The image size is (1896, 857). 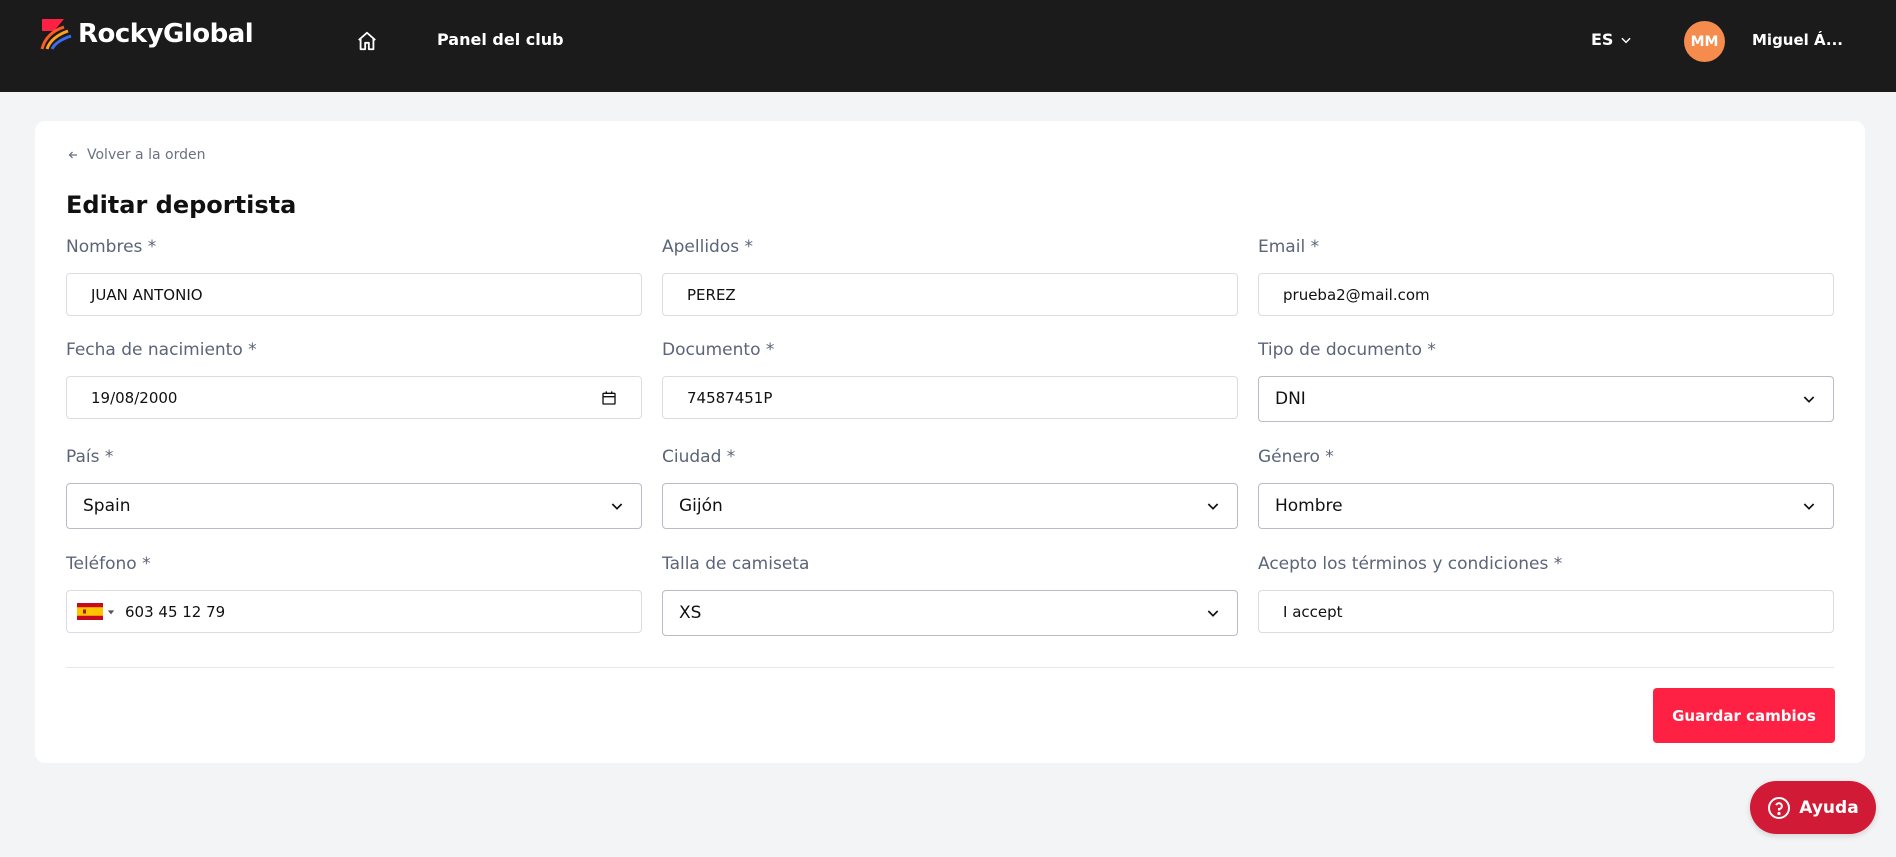 What do you see at coordinates (690, 613) in the screenshot?
I see `talla-value: XS` at bounding box center [690, 613].